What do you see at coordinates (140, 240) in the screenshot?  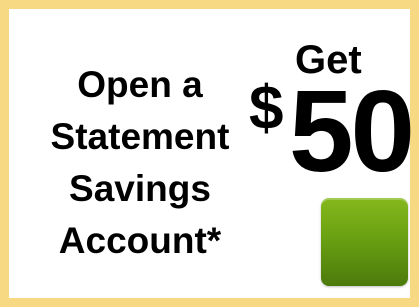 I see `headline-line-4: Account*` at bounding box center [140, 240].